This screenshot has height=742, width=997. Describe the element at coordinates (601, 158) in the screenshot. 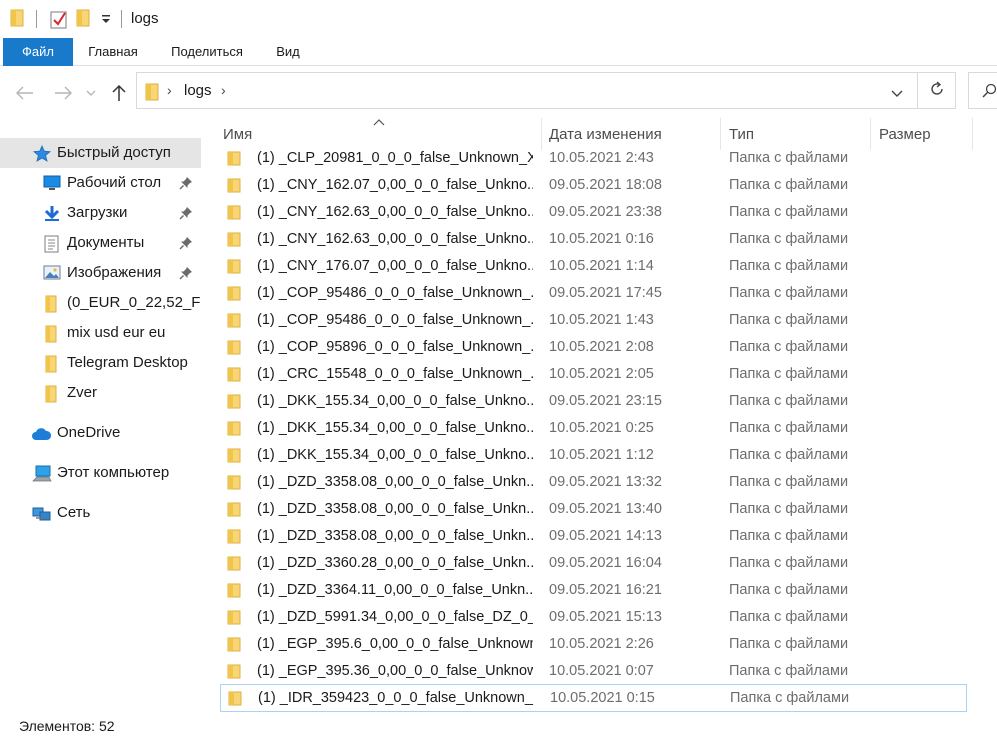

I see `file-date: 10.05.2021 2:43` at that location.